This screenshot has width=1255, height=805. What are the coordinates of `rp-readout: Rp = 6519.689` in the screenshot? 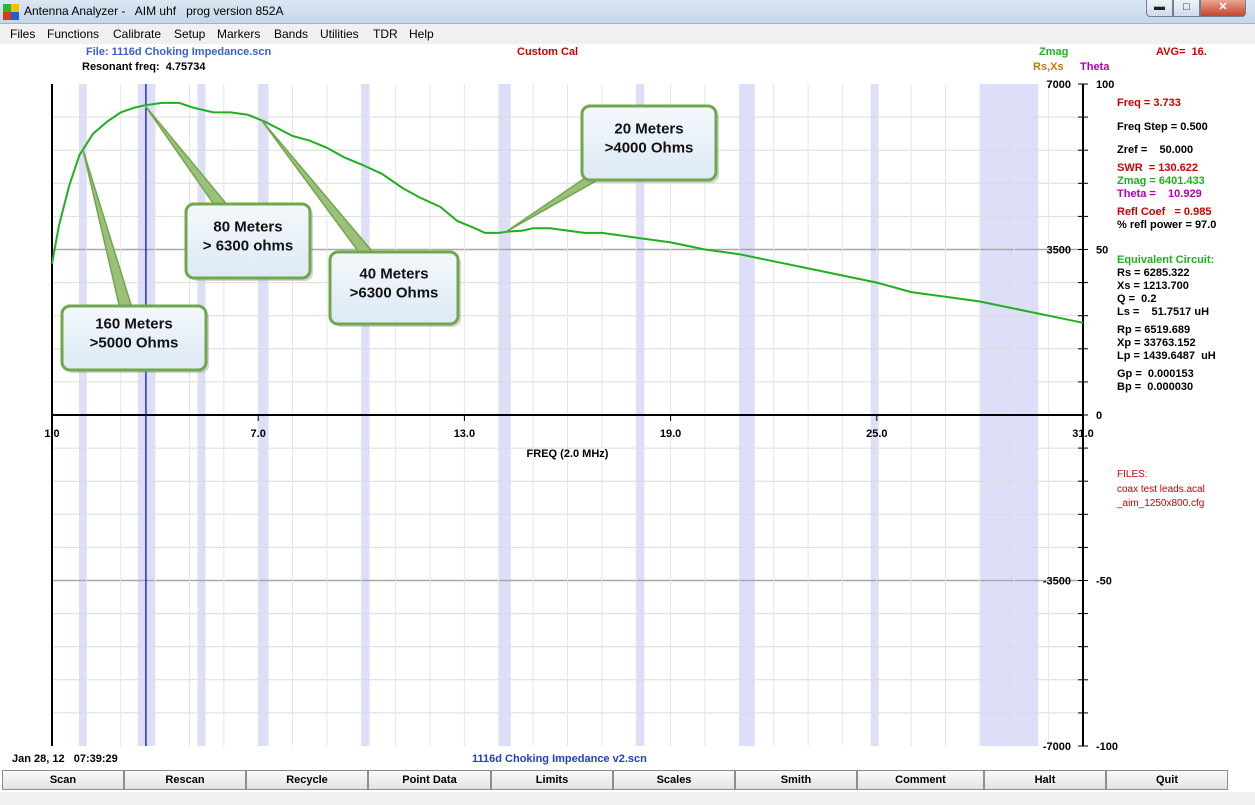 It's located at (1154, 330).